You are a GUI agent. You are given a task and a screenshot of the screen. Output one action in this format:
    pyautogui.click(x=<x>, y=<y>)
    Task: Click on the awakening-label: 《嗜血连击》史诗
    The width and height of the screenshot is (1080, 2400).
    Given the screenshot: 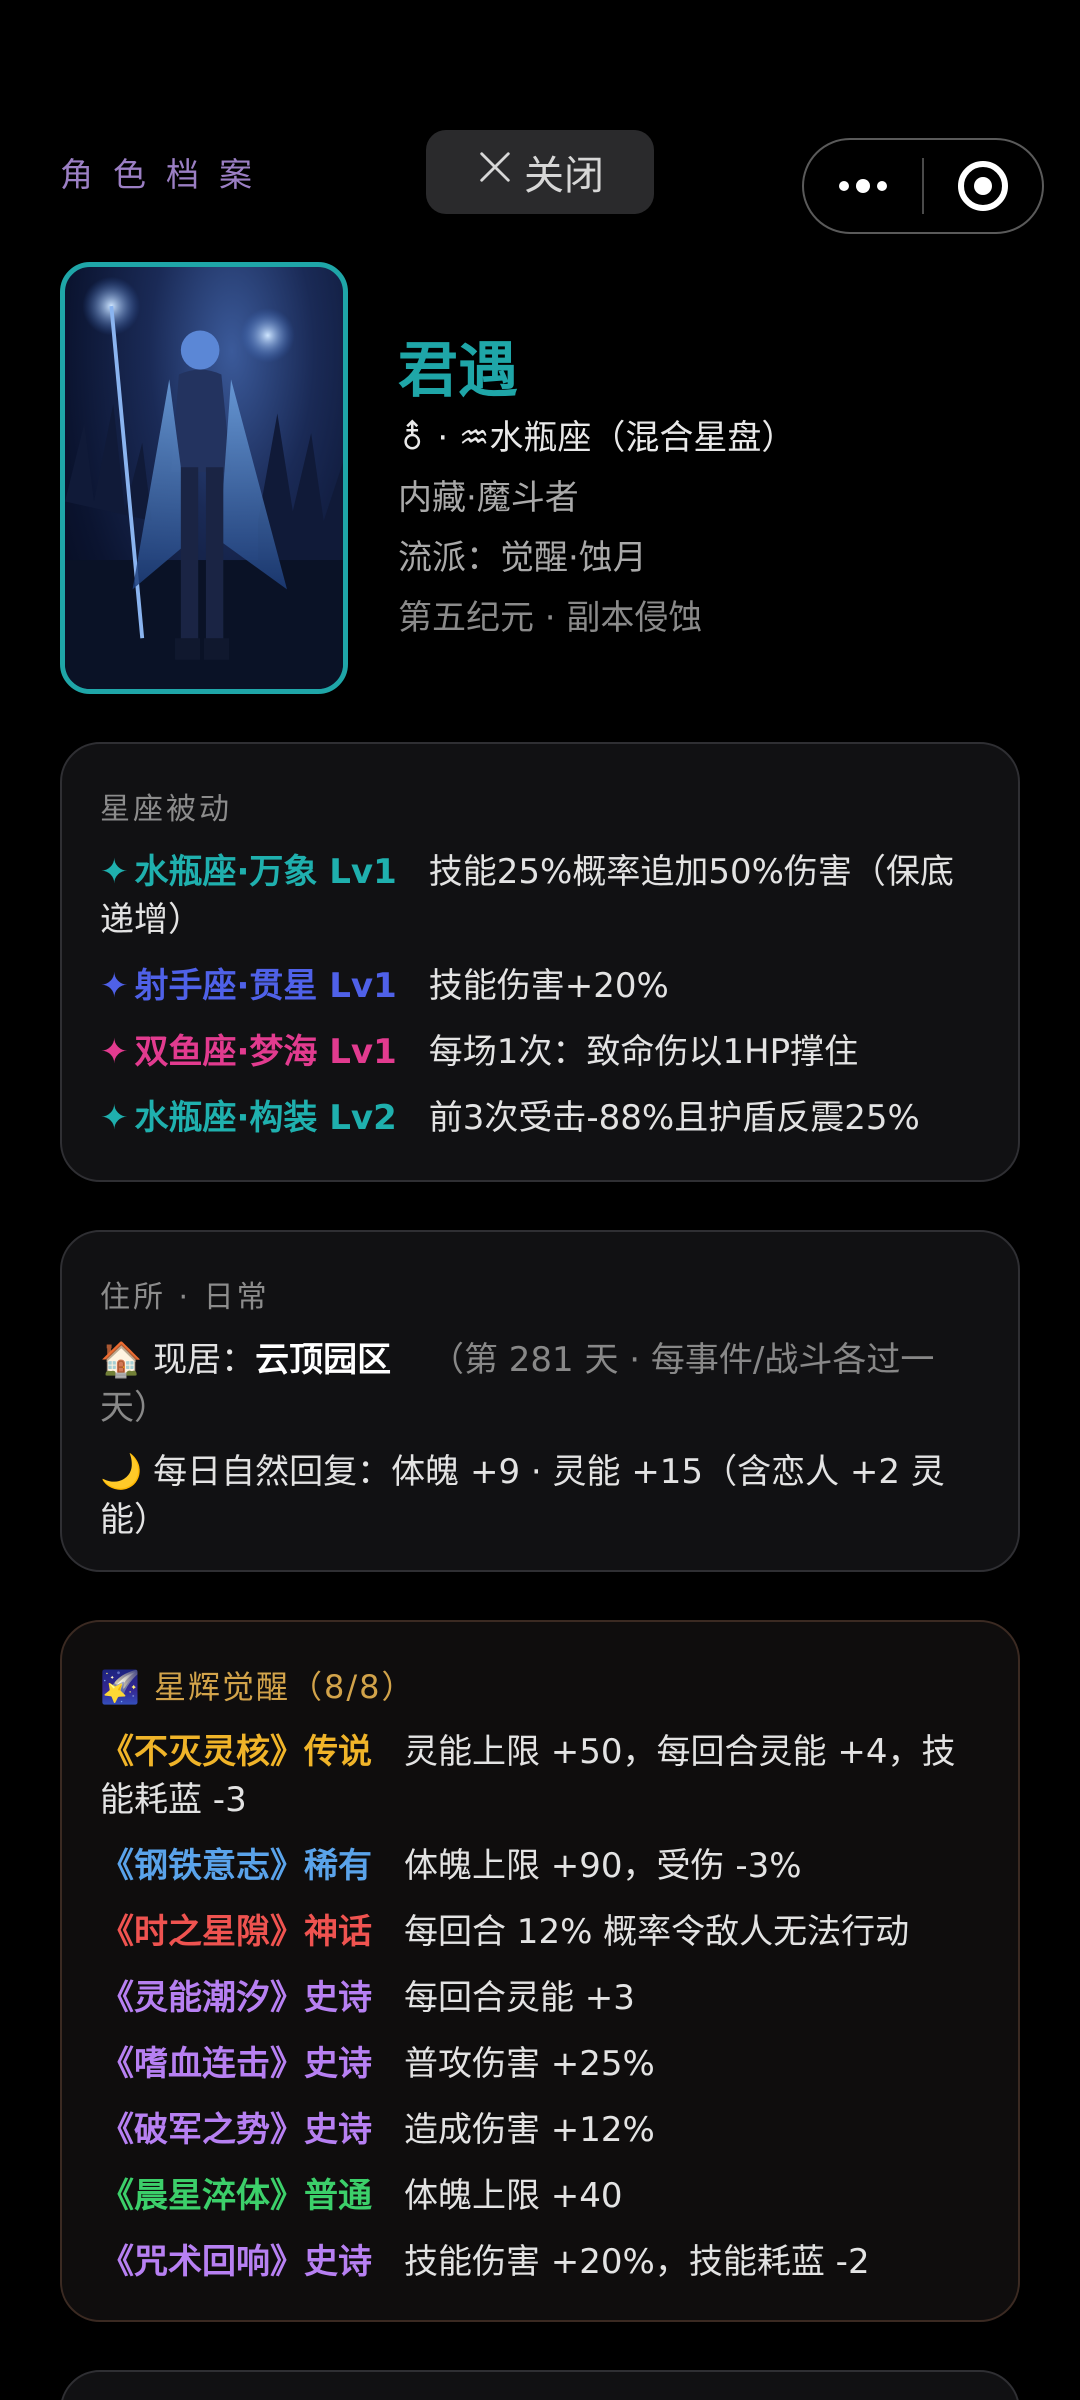 What is the action you would take?
    pyautogui.click(x=236, y=2064)
    